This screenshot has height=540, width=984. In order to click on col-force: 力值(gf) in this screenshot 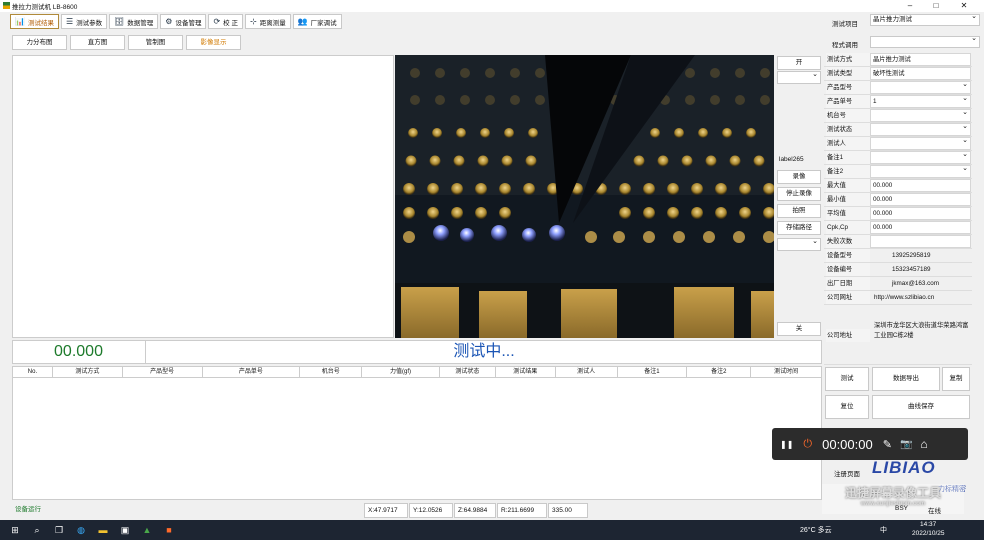, I will do `click(401, 372)`.